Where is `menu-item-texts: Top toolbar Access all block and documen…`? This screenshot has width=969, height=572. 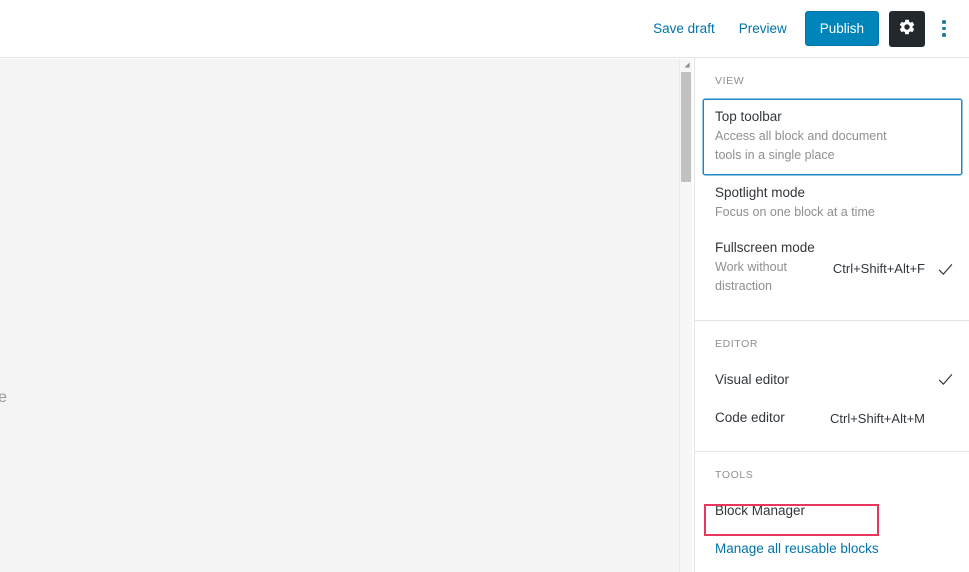 menu-item-texts: Top toolbar Access all block and documen… is located at coordinates (818, 136).